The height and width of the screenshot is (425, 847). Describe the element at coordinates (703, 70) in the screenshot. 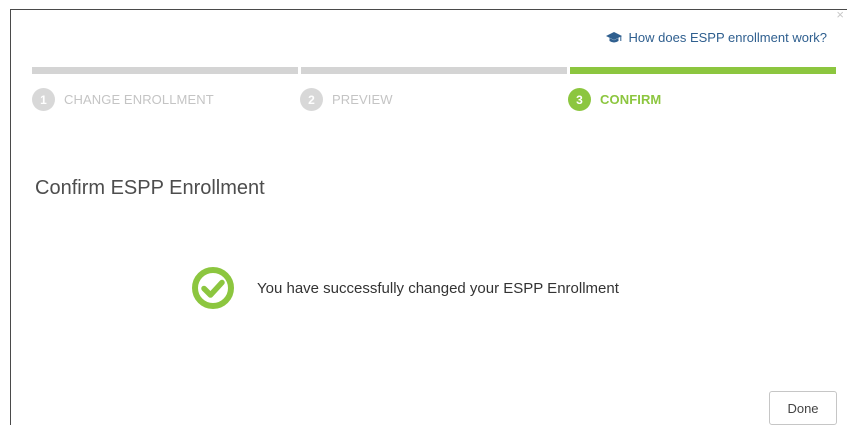

I see `step-3-bar` at that location.